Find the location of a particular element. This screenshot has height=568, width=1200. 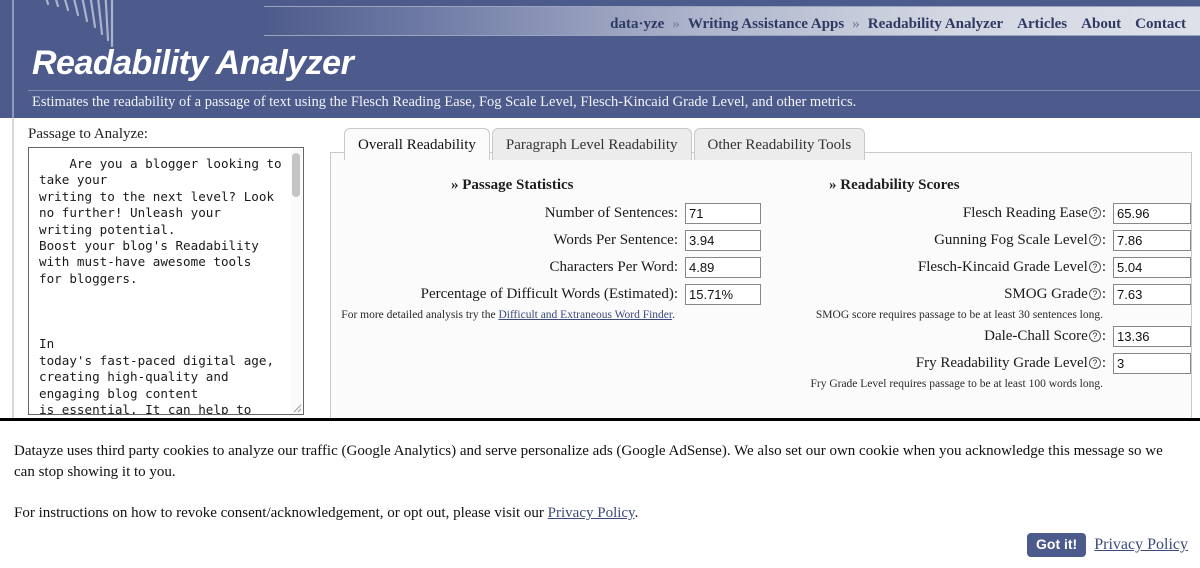

stat-value-percentage-difficult-words: 15.71% is located at coordinates (723, 294).